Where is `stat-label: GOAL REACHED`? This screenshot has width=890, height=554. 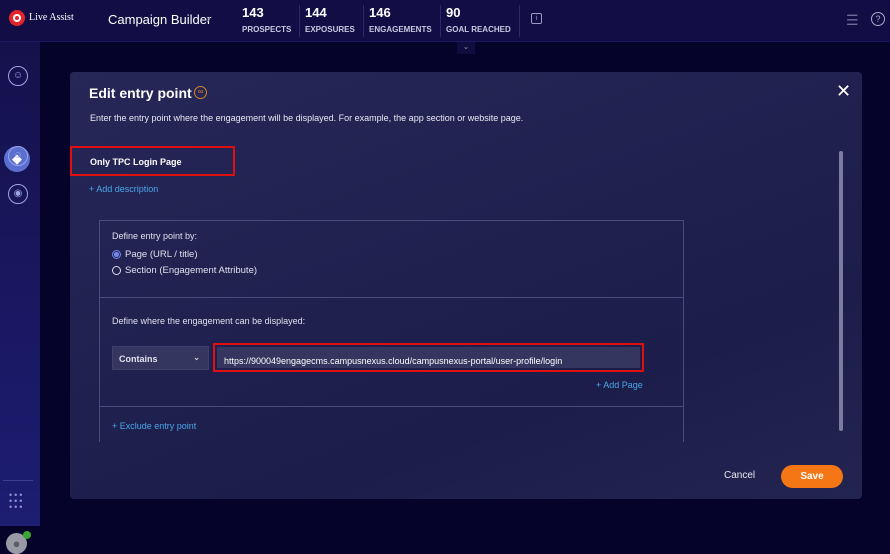 stat-label: GOAL REACHED is located at coordinates (478, 29).